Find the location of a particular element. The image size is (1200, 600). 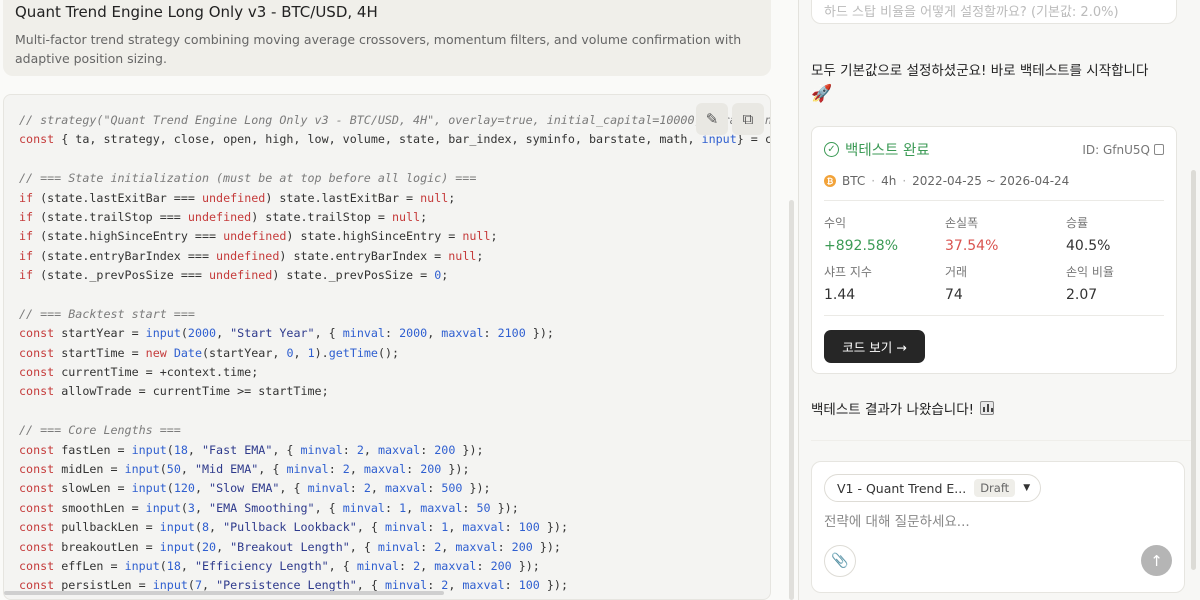

code-toolbar: ✎ ⧉ is located at coordinates (730, 119).